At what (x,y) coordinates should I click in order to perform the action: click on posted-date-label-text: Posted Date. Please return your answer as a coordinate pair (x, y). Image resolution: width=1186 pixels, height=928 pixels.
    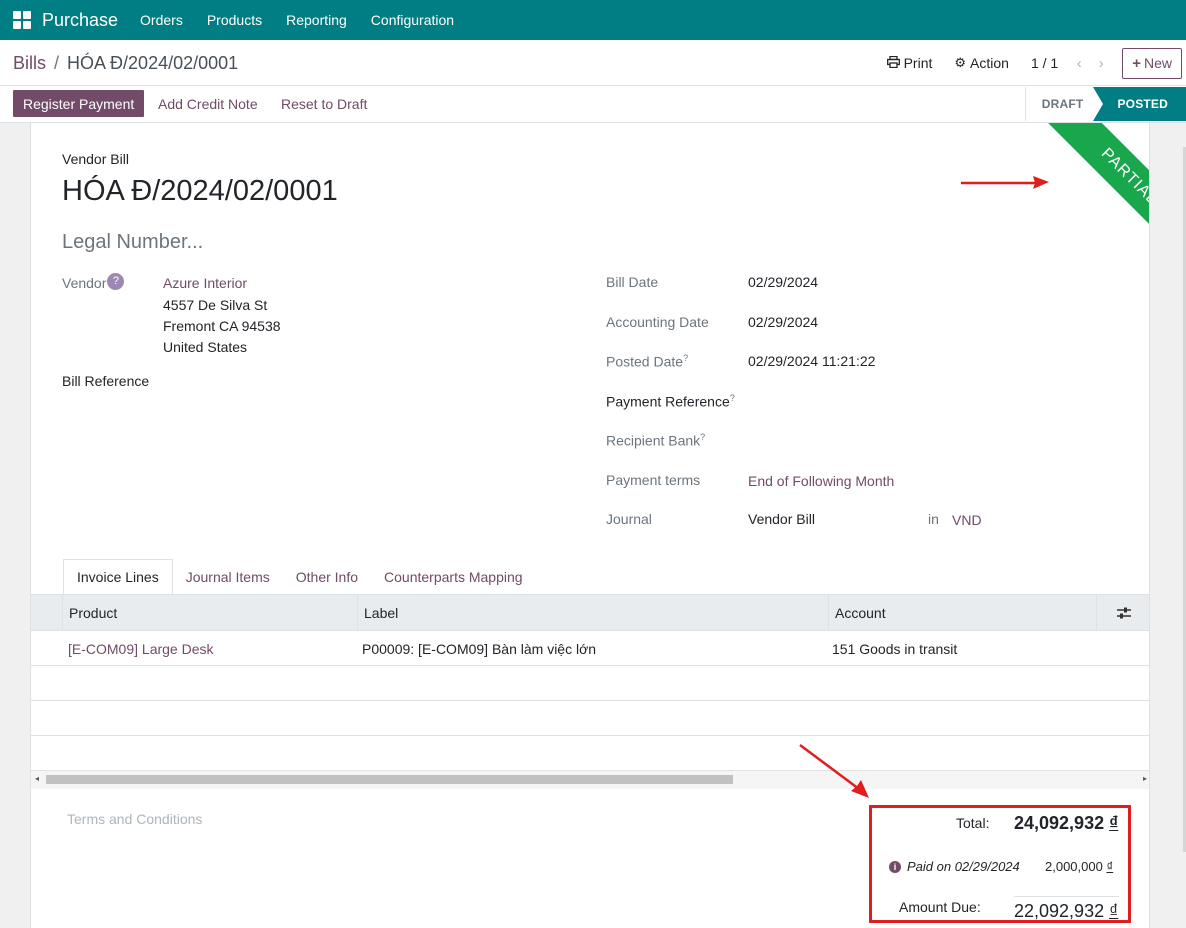
    Looking at the image, I should click on (645, 361).